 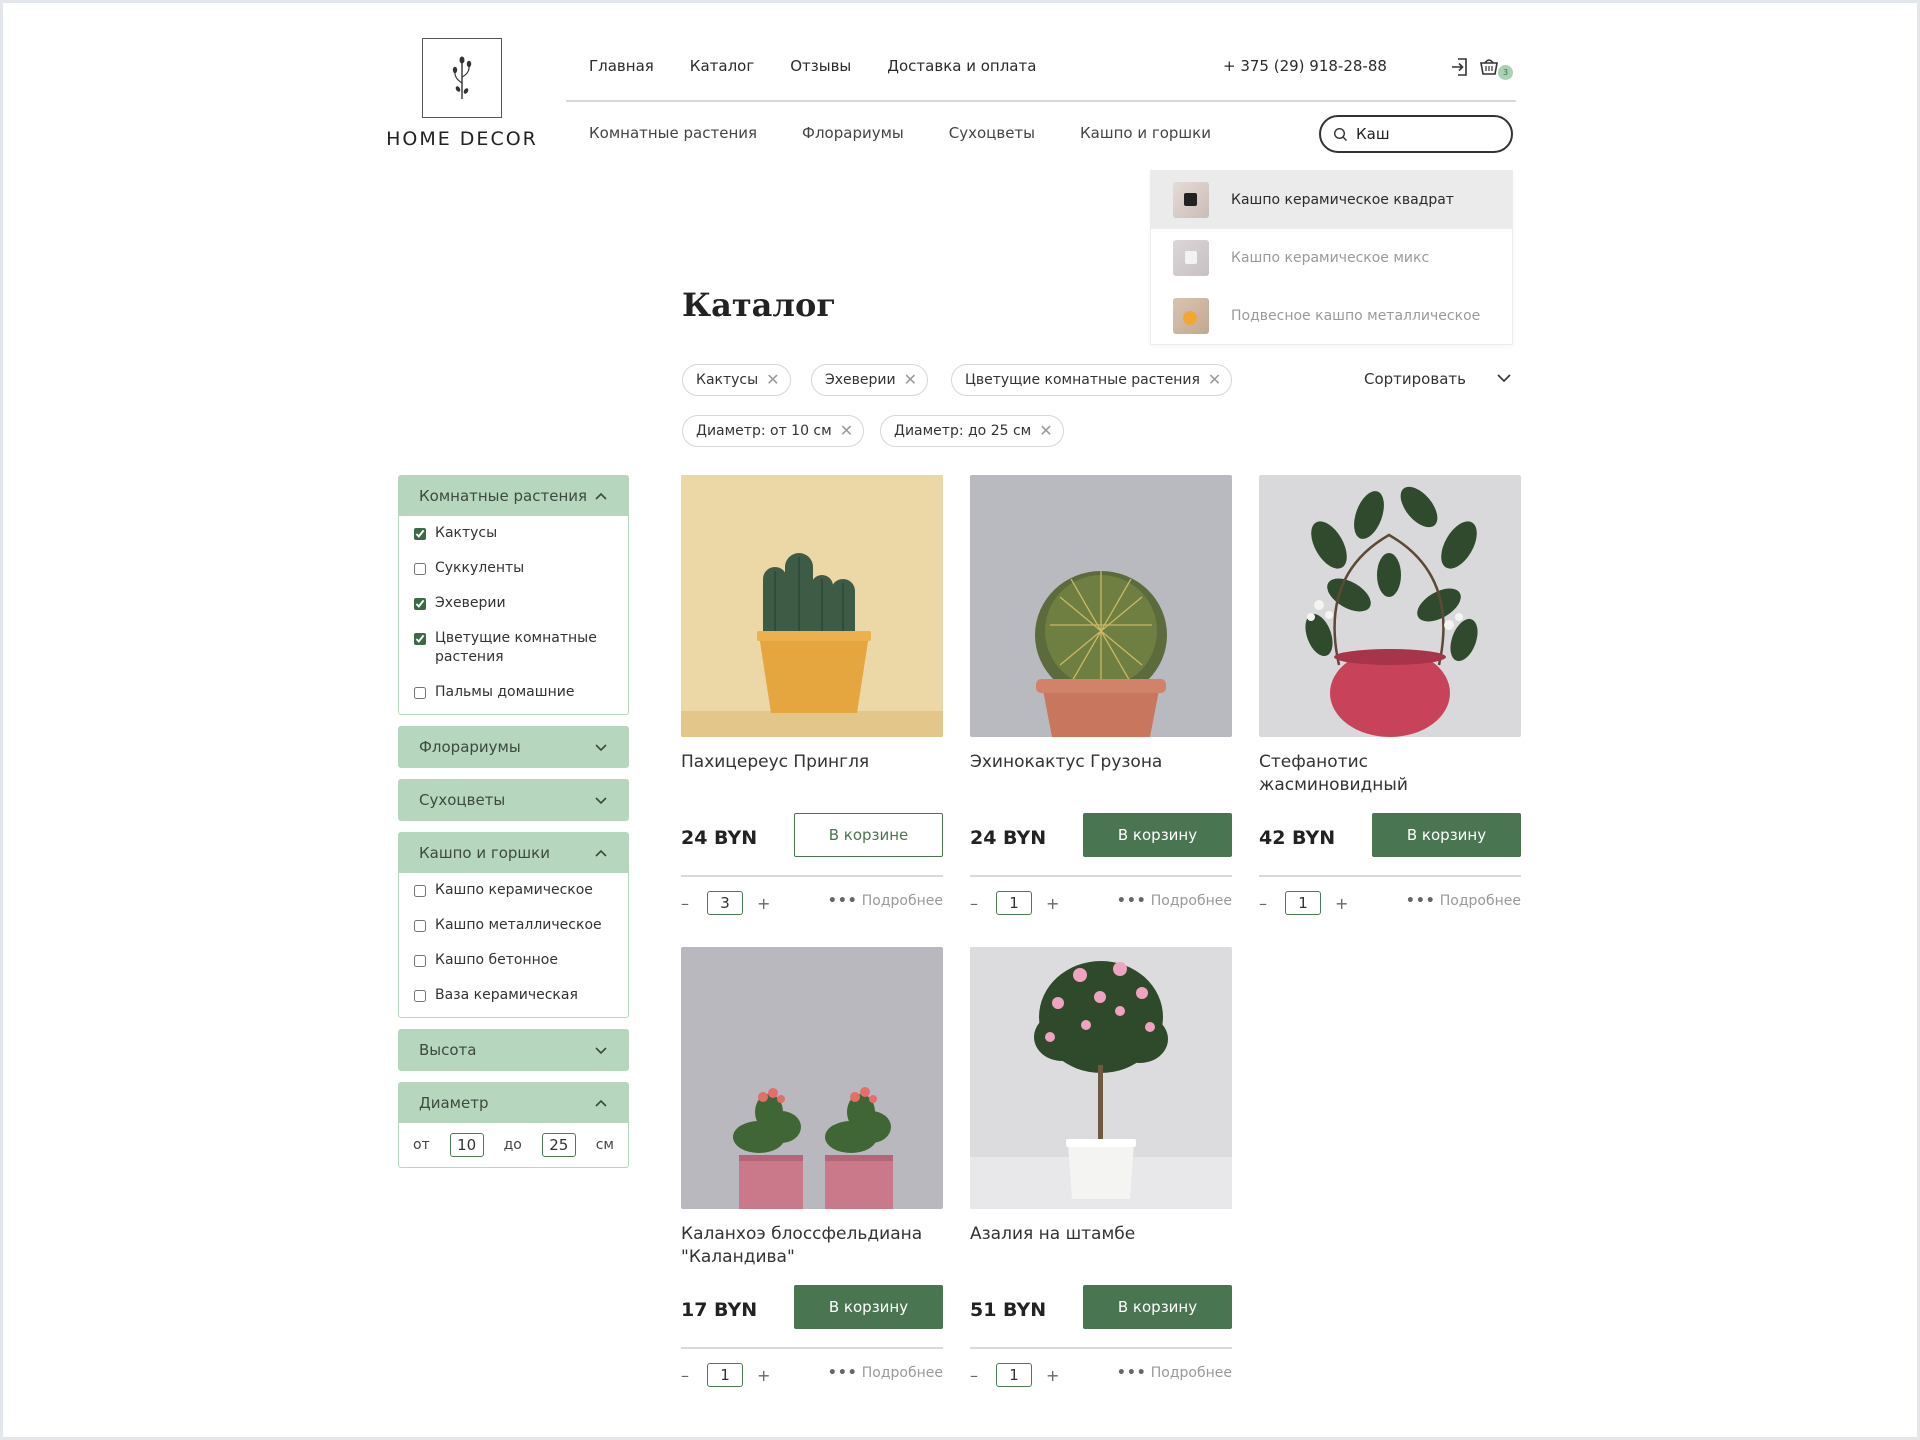 What do you see at coordinates (1101, 774) in the screenshot?
I see `product-name: Эхинокактус Грузона` at bounding box center [1101, 774].